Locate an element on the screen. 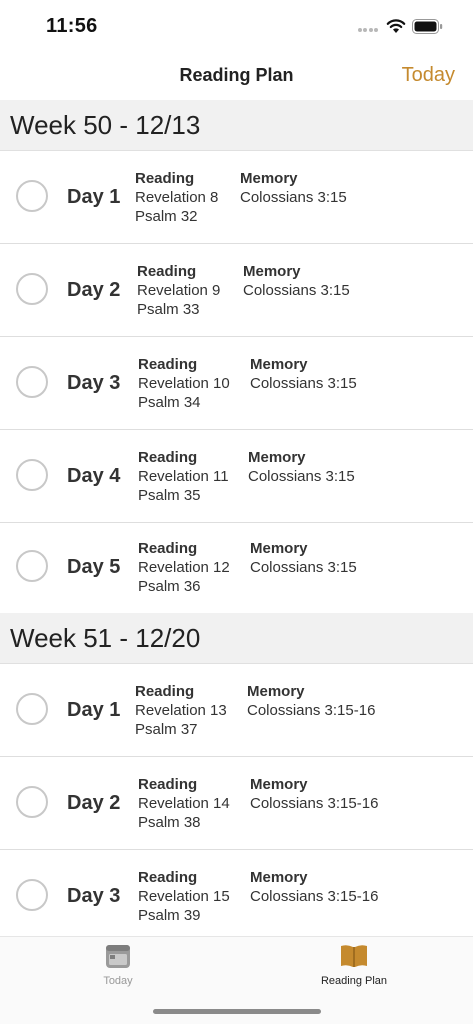  nav-bar: Reading Plan Today is located at coordinates (236, 77).